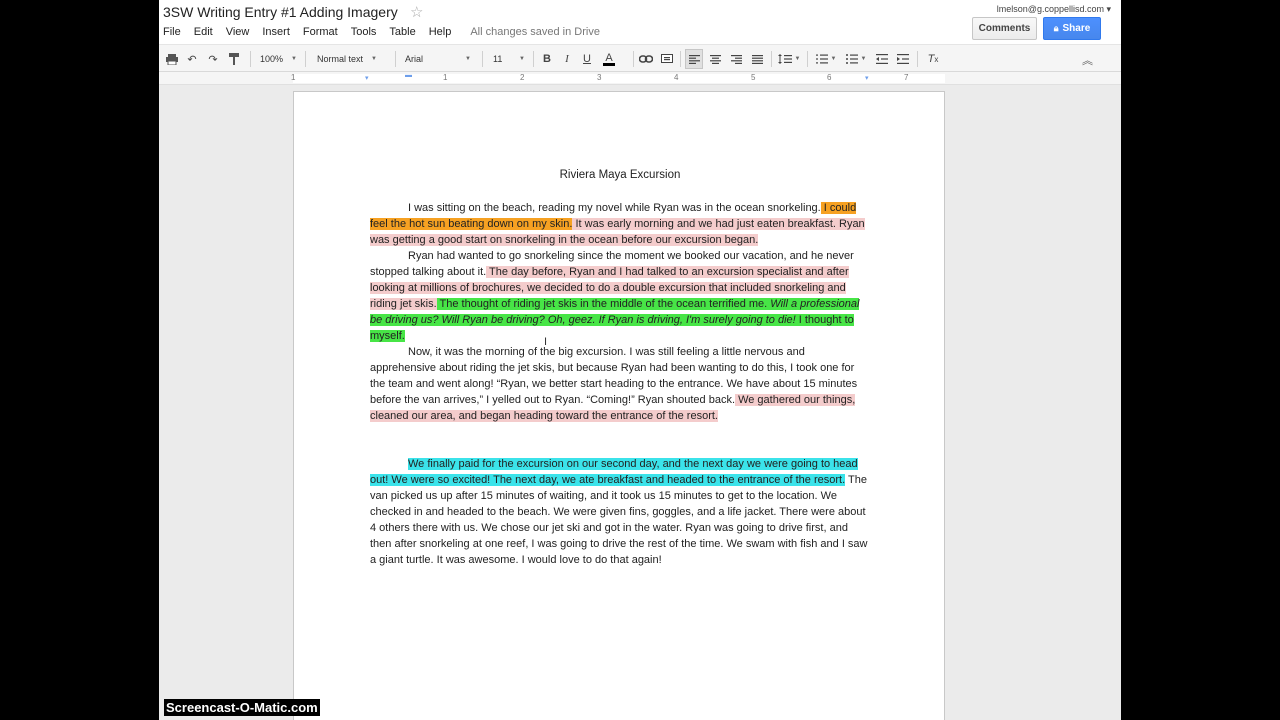 Image resolution: width=1280 pixels, height=720 pixels. Describe the element at coordinates (621, 440) in the screenshot. I see `blank-lines` at that location.